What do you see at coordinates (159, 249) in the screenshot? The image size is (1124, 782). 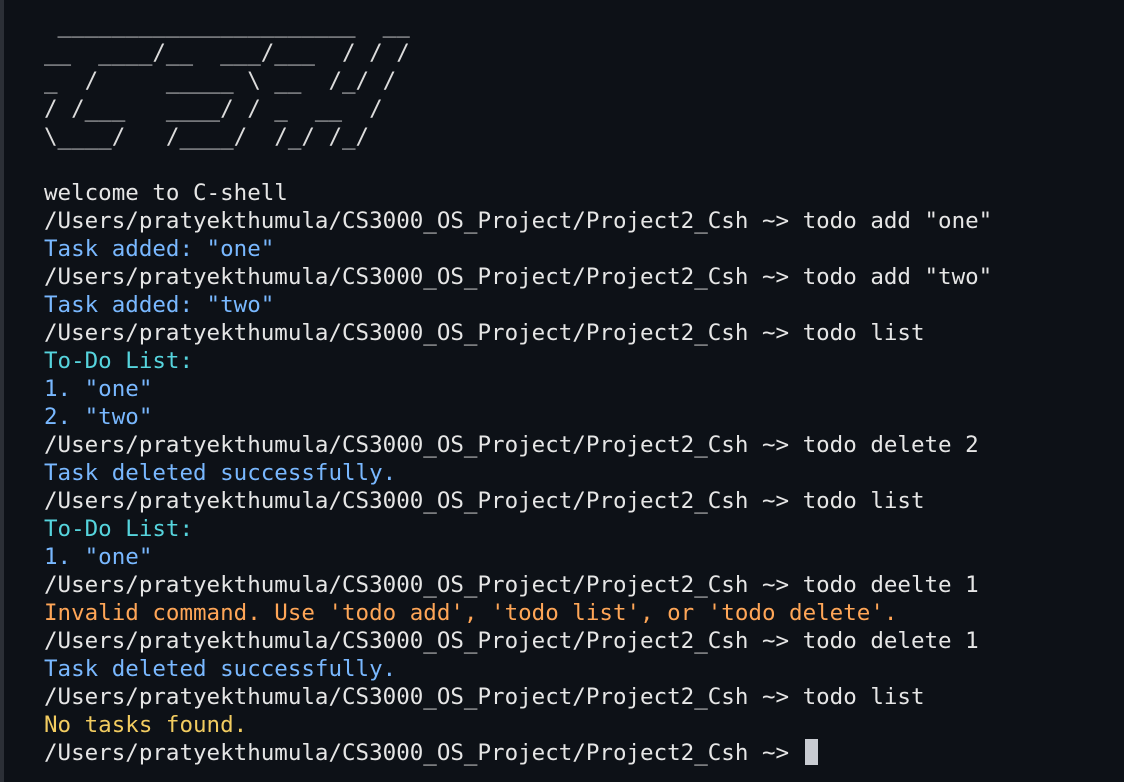 I see `output-line: Task added: "one"` at bounding box center [159, 249].